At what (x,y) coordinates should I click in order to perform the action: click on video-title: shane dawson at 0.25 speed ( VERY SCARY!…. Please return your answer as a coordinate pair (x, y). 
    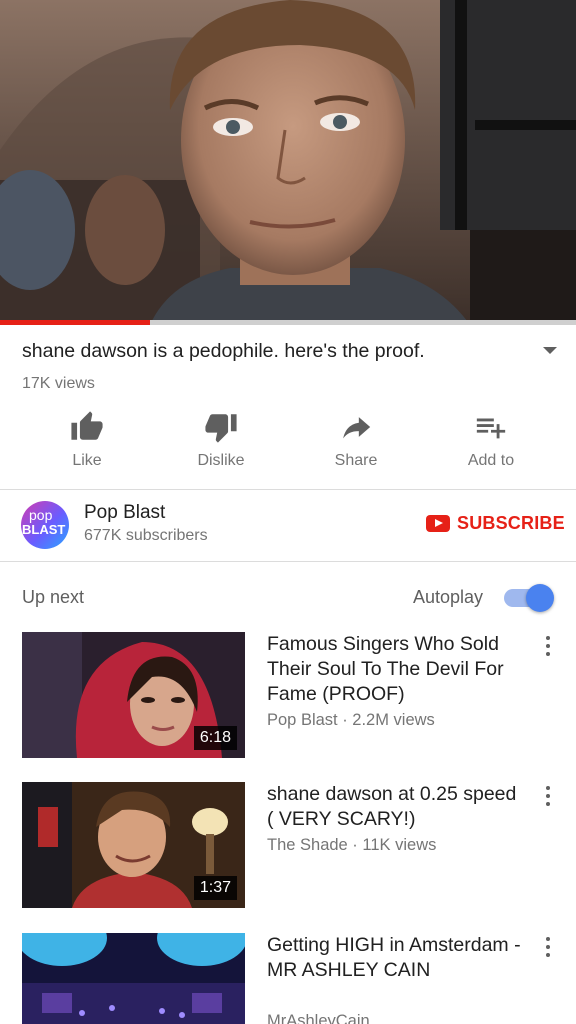
    Looking at the image, I should click on (394, 807).